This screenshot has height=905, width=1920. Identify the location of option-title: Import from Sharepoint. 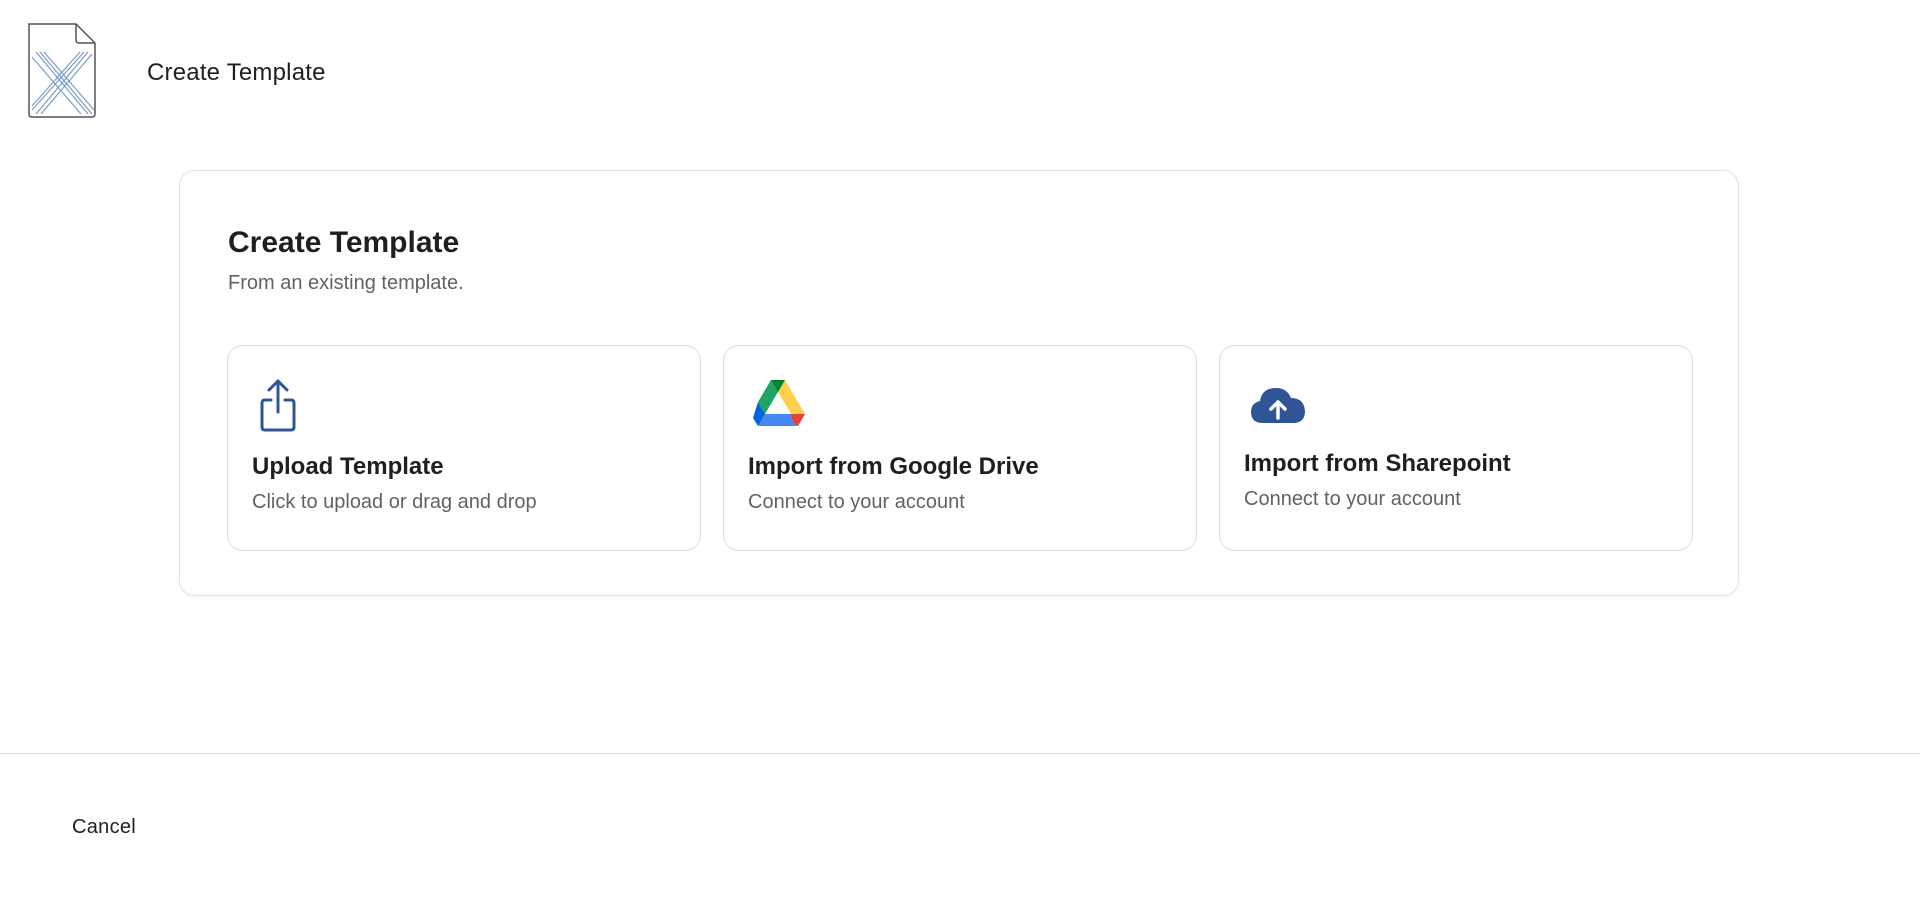
(1377, 463).